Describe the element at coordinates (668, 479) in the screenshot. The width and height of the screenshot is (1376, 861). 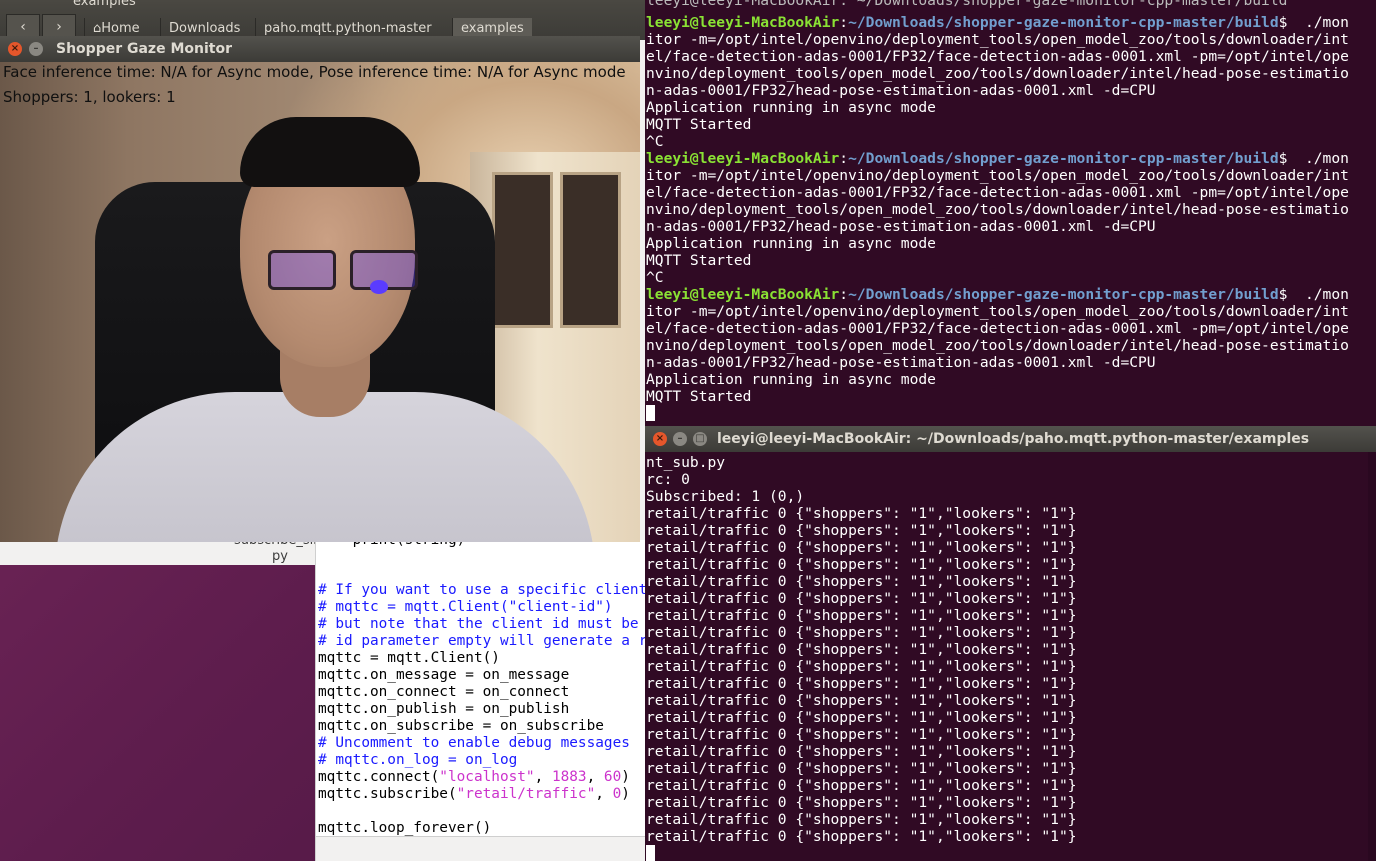
I see `terminal-output-line: rc: 0` at that location.